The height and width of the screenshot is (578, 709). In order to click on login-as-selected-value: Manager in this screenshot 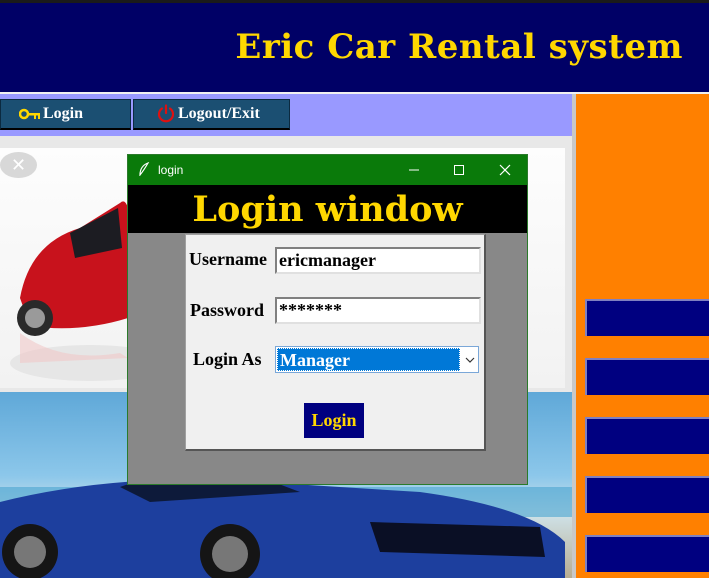, I will do `click(368, 359)`.